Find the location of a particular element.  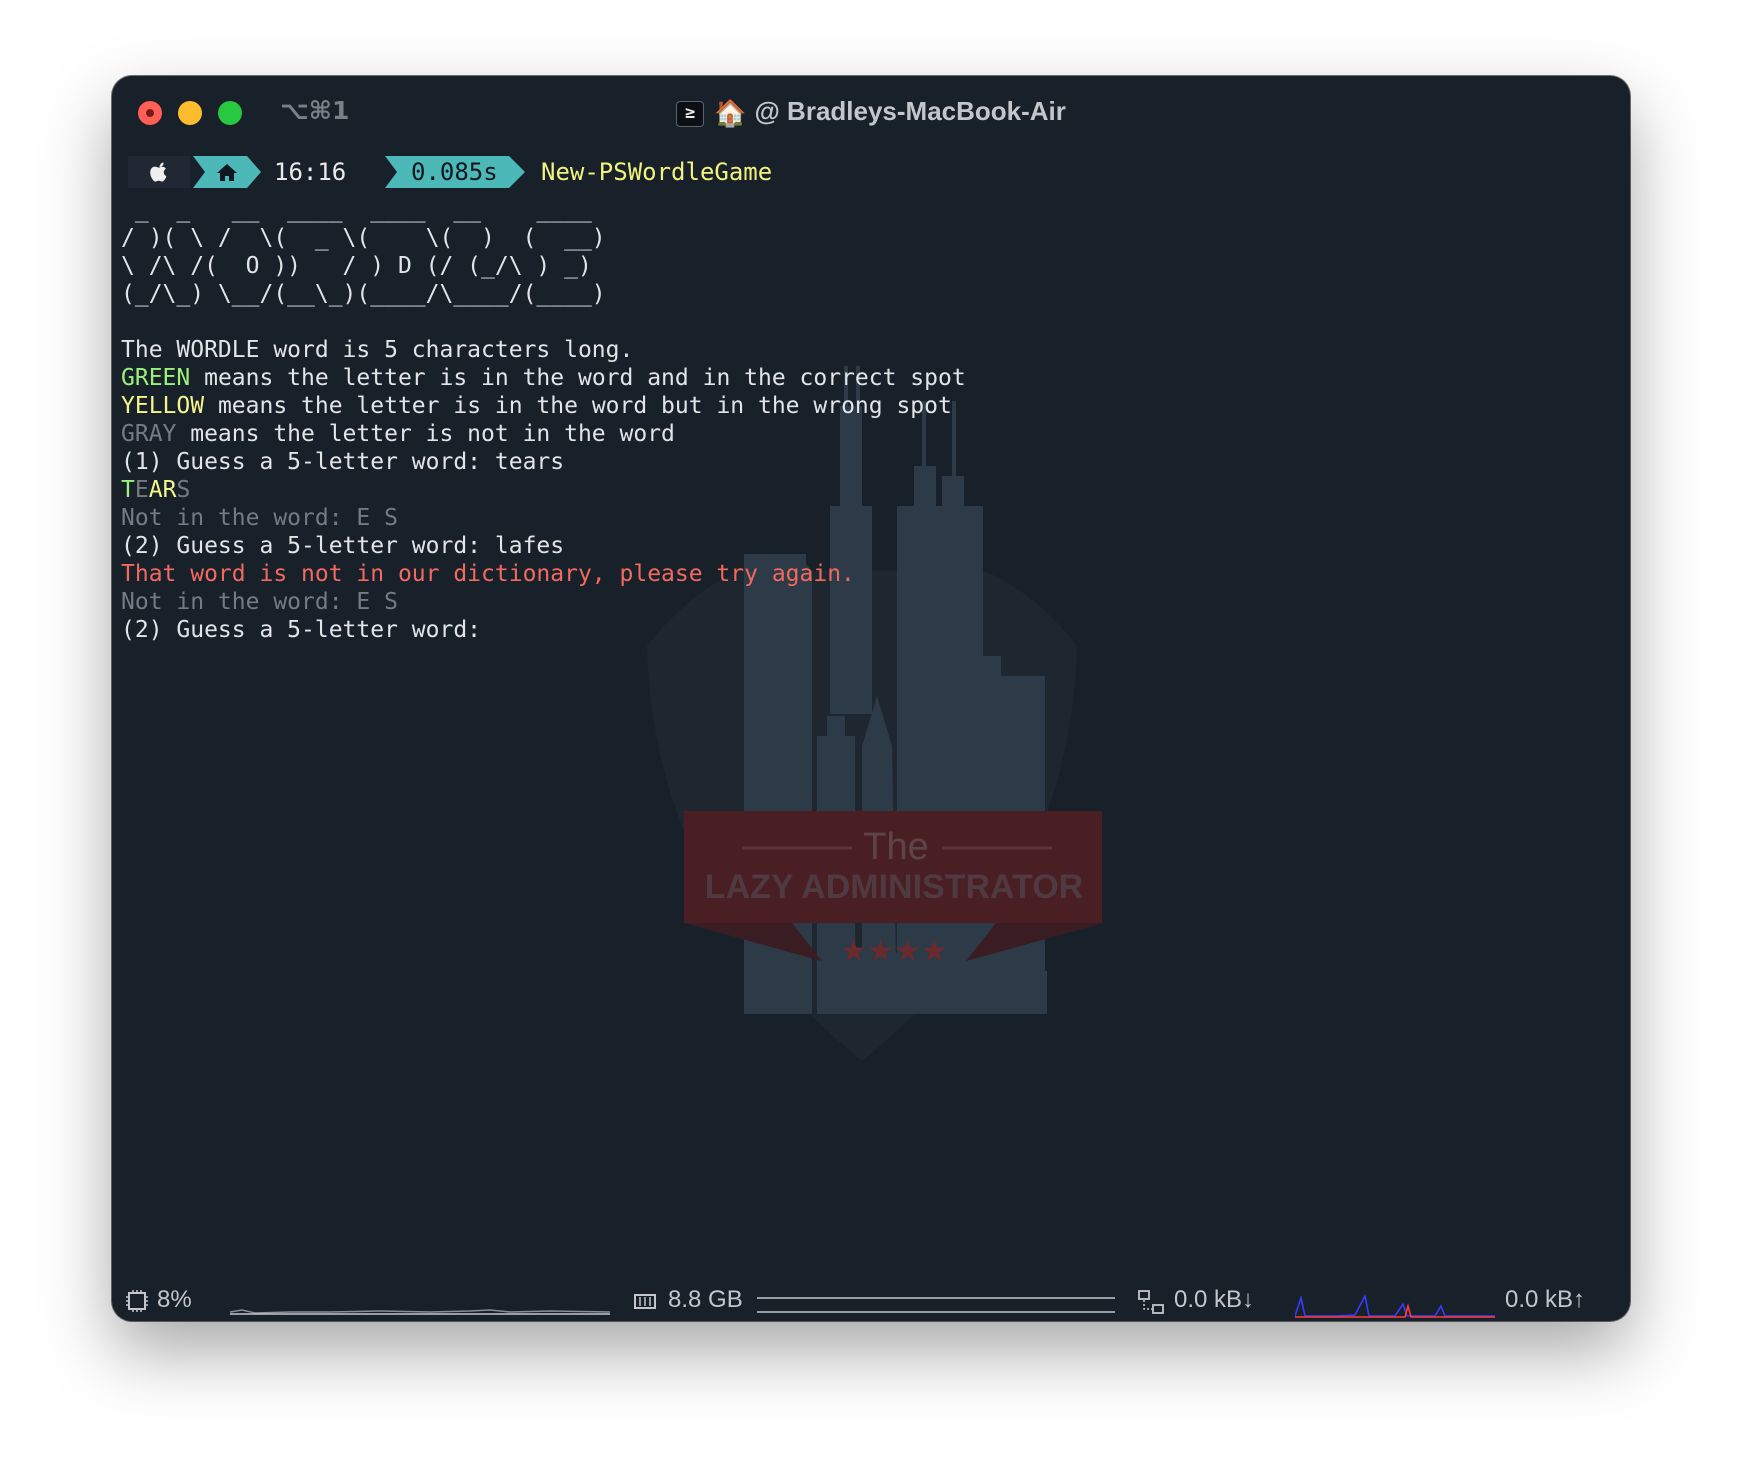

intro-line: The WORDLE word is 5 characters long. is located at coordinates (377, 350).